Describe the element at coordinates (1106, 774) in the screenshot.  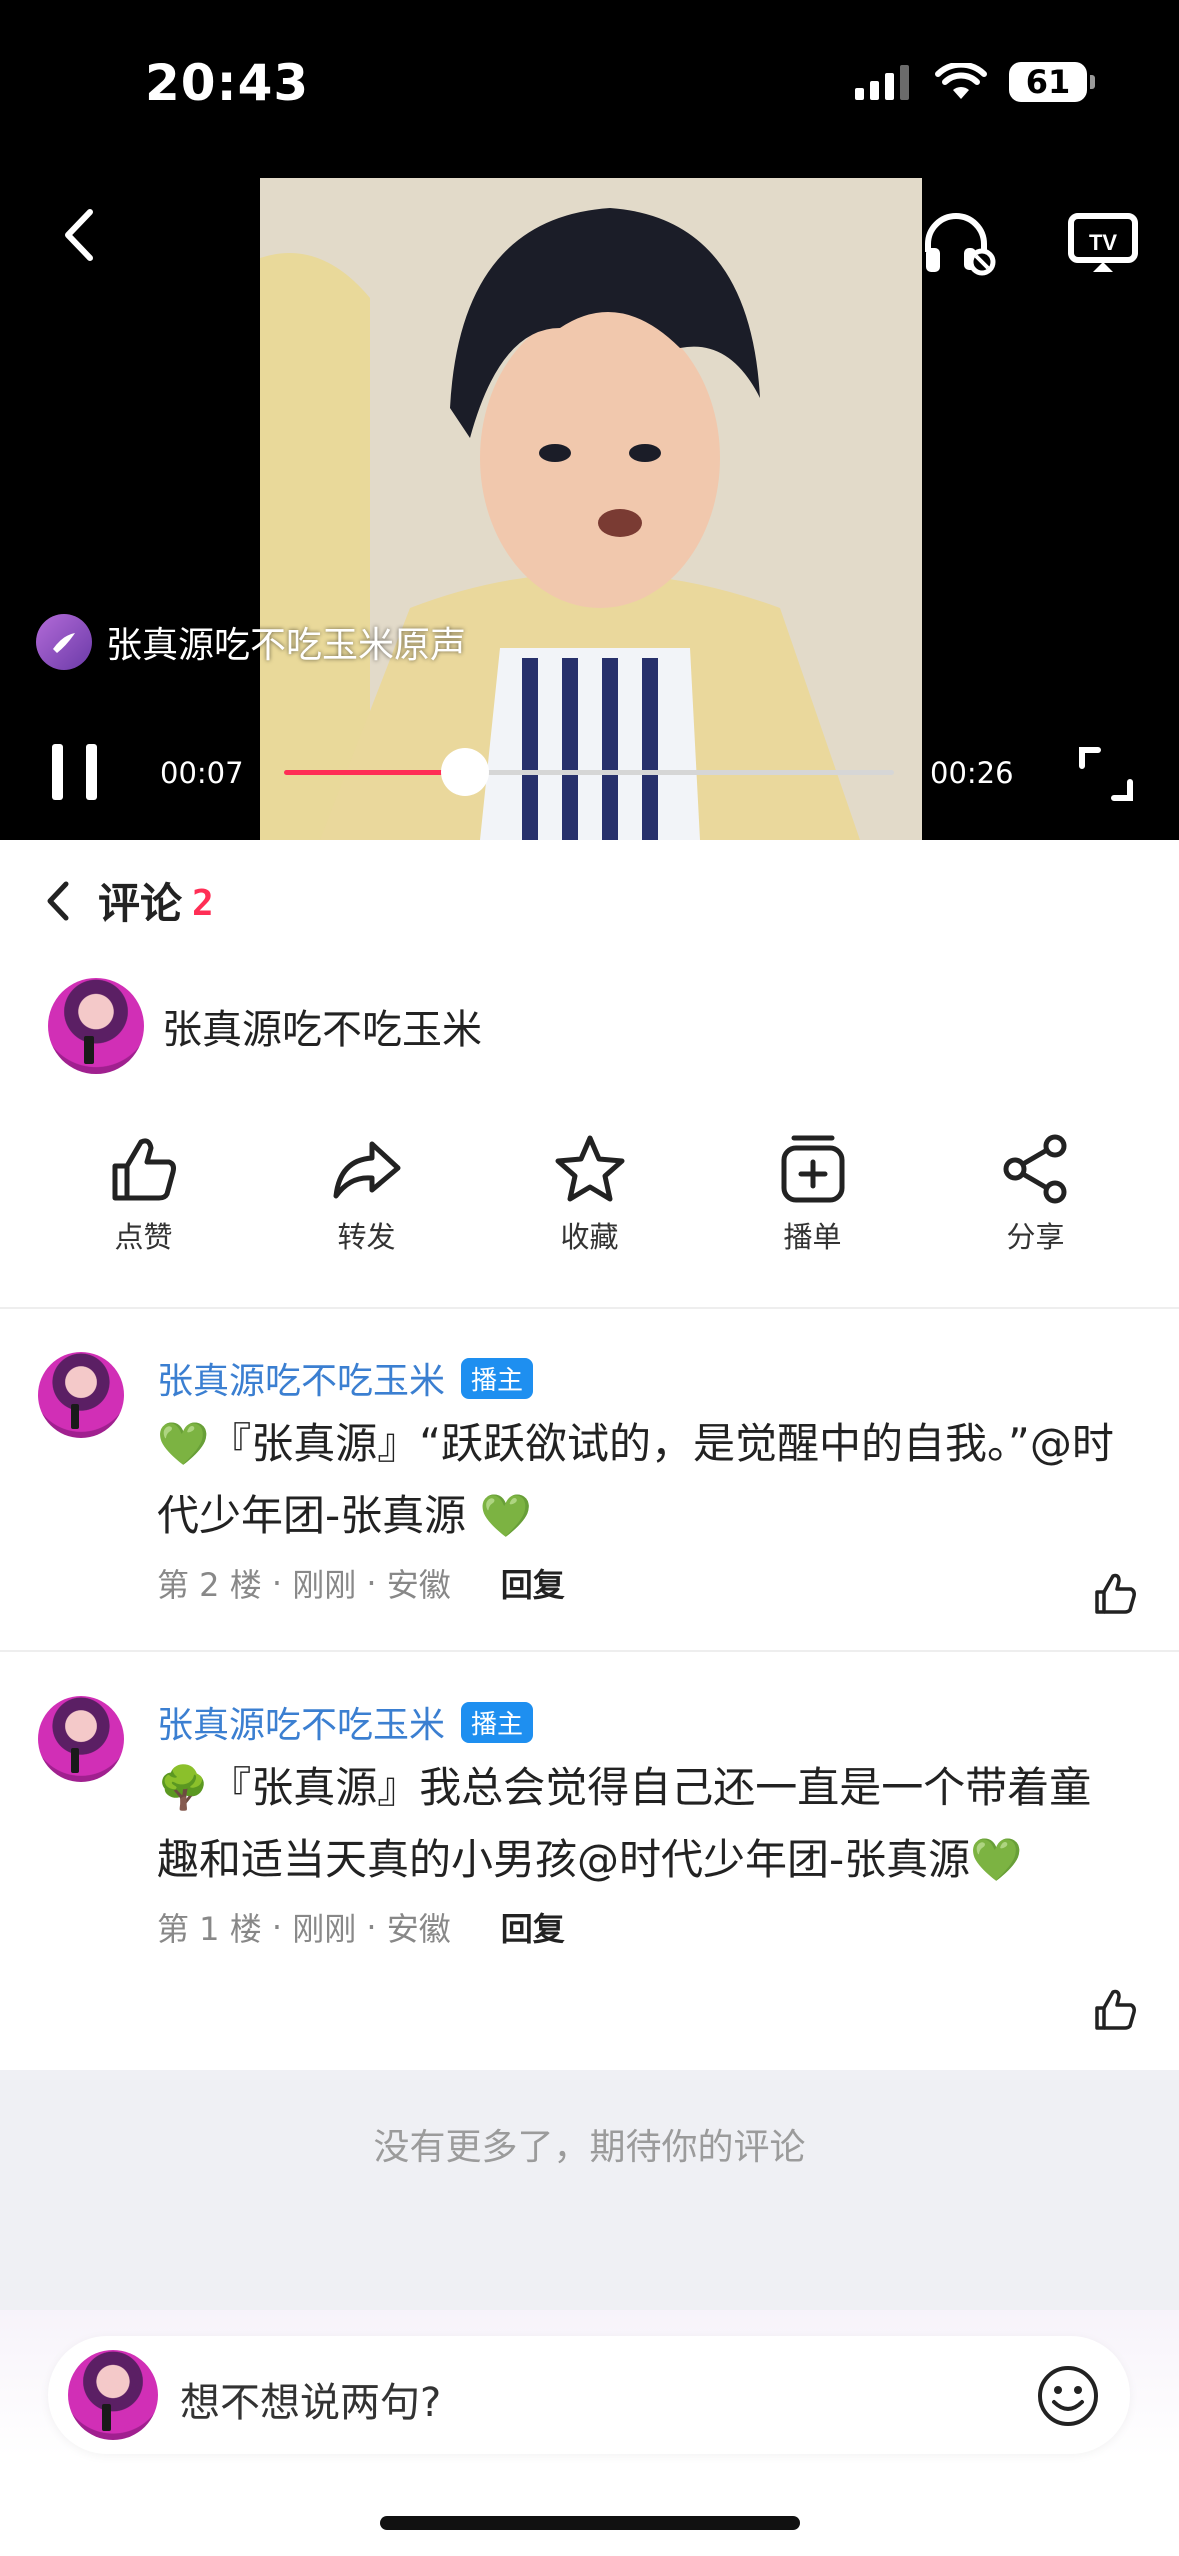
I see `fullscreen-icon` at that location.